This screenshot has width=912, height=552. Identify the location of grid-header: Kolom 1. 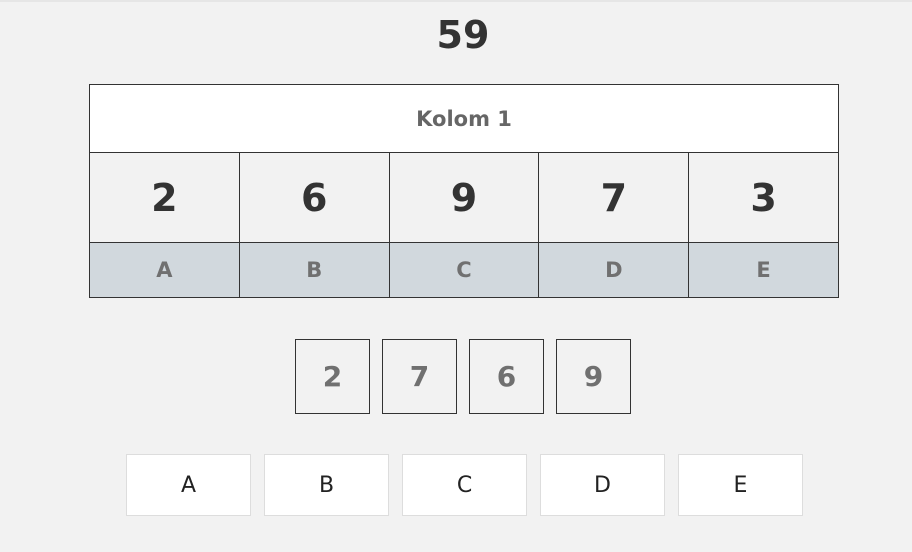
(464, 119).